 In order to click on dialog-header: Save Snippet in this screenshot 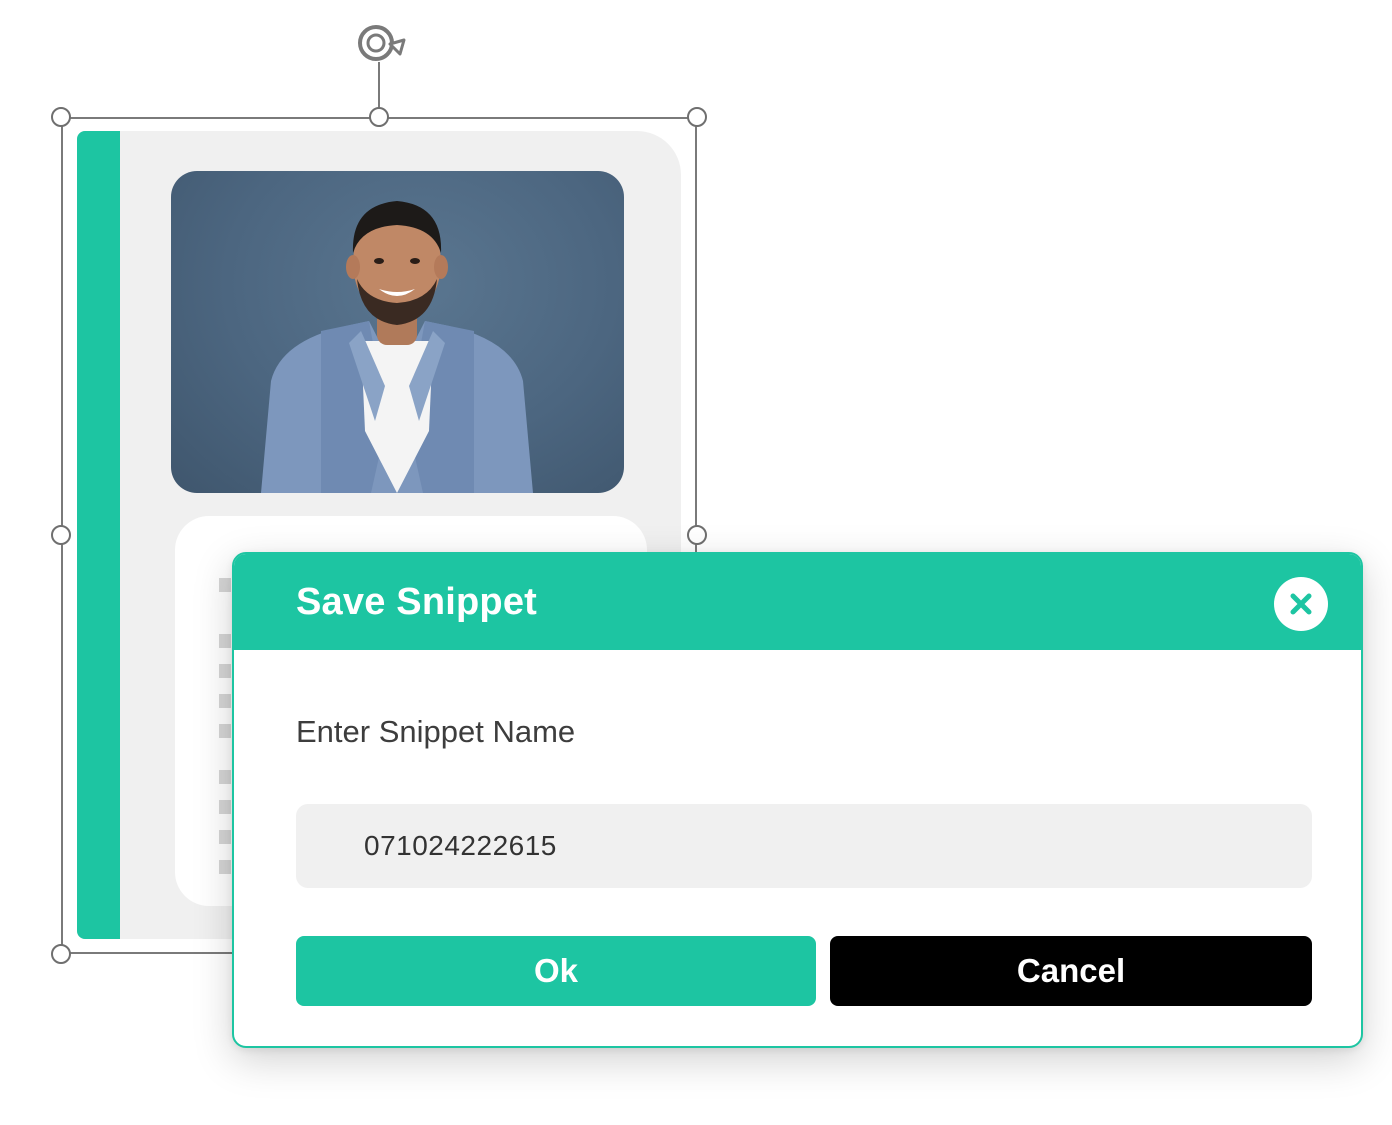, I will do `click(797, 602)`.